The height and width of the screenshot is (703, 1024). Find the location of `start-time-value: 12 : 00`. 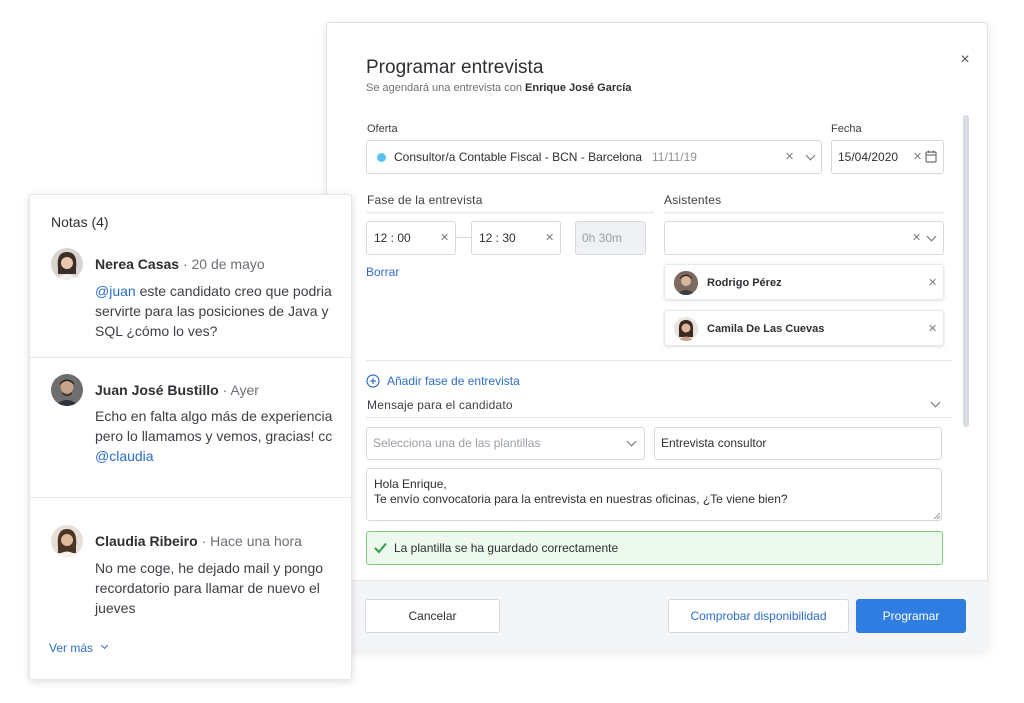

start-time-value: 12 : 00 is located at coordinates (392, 238).